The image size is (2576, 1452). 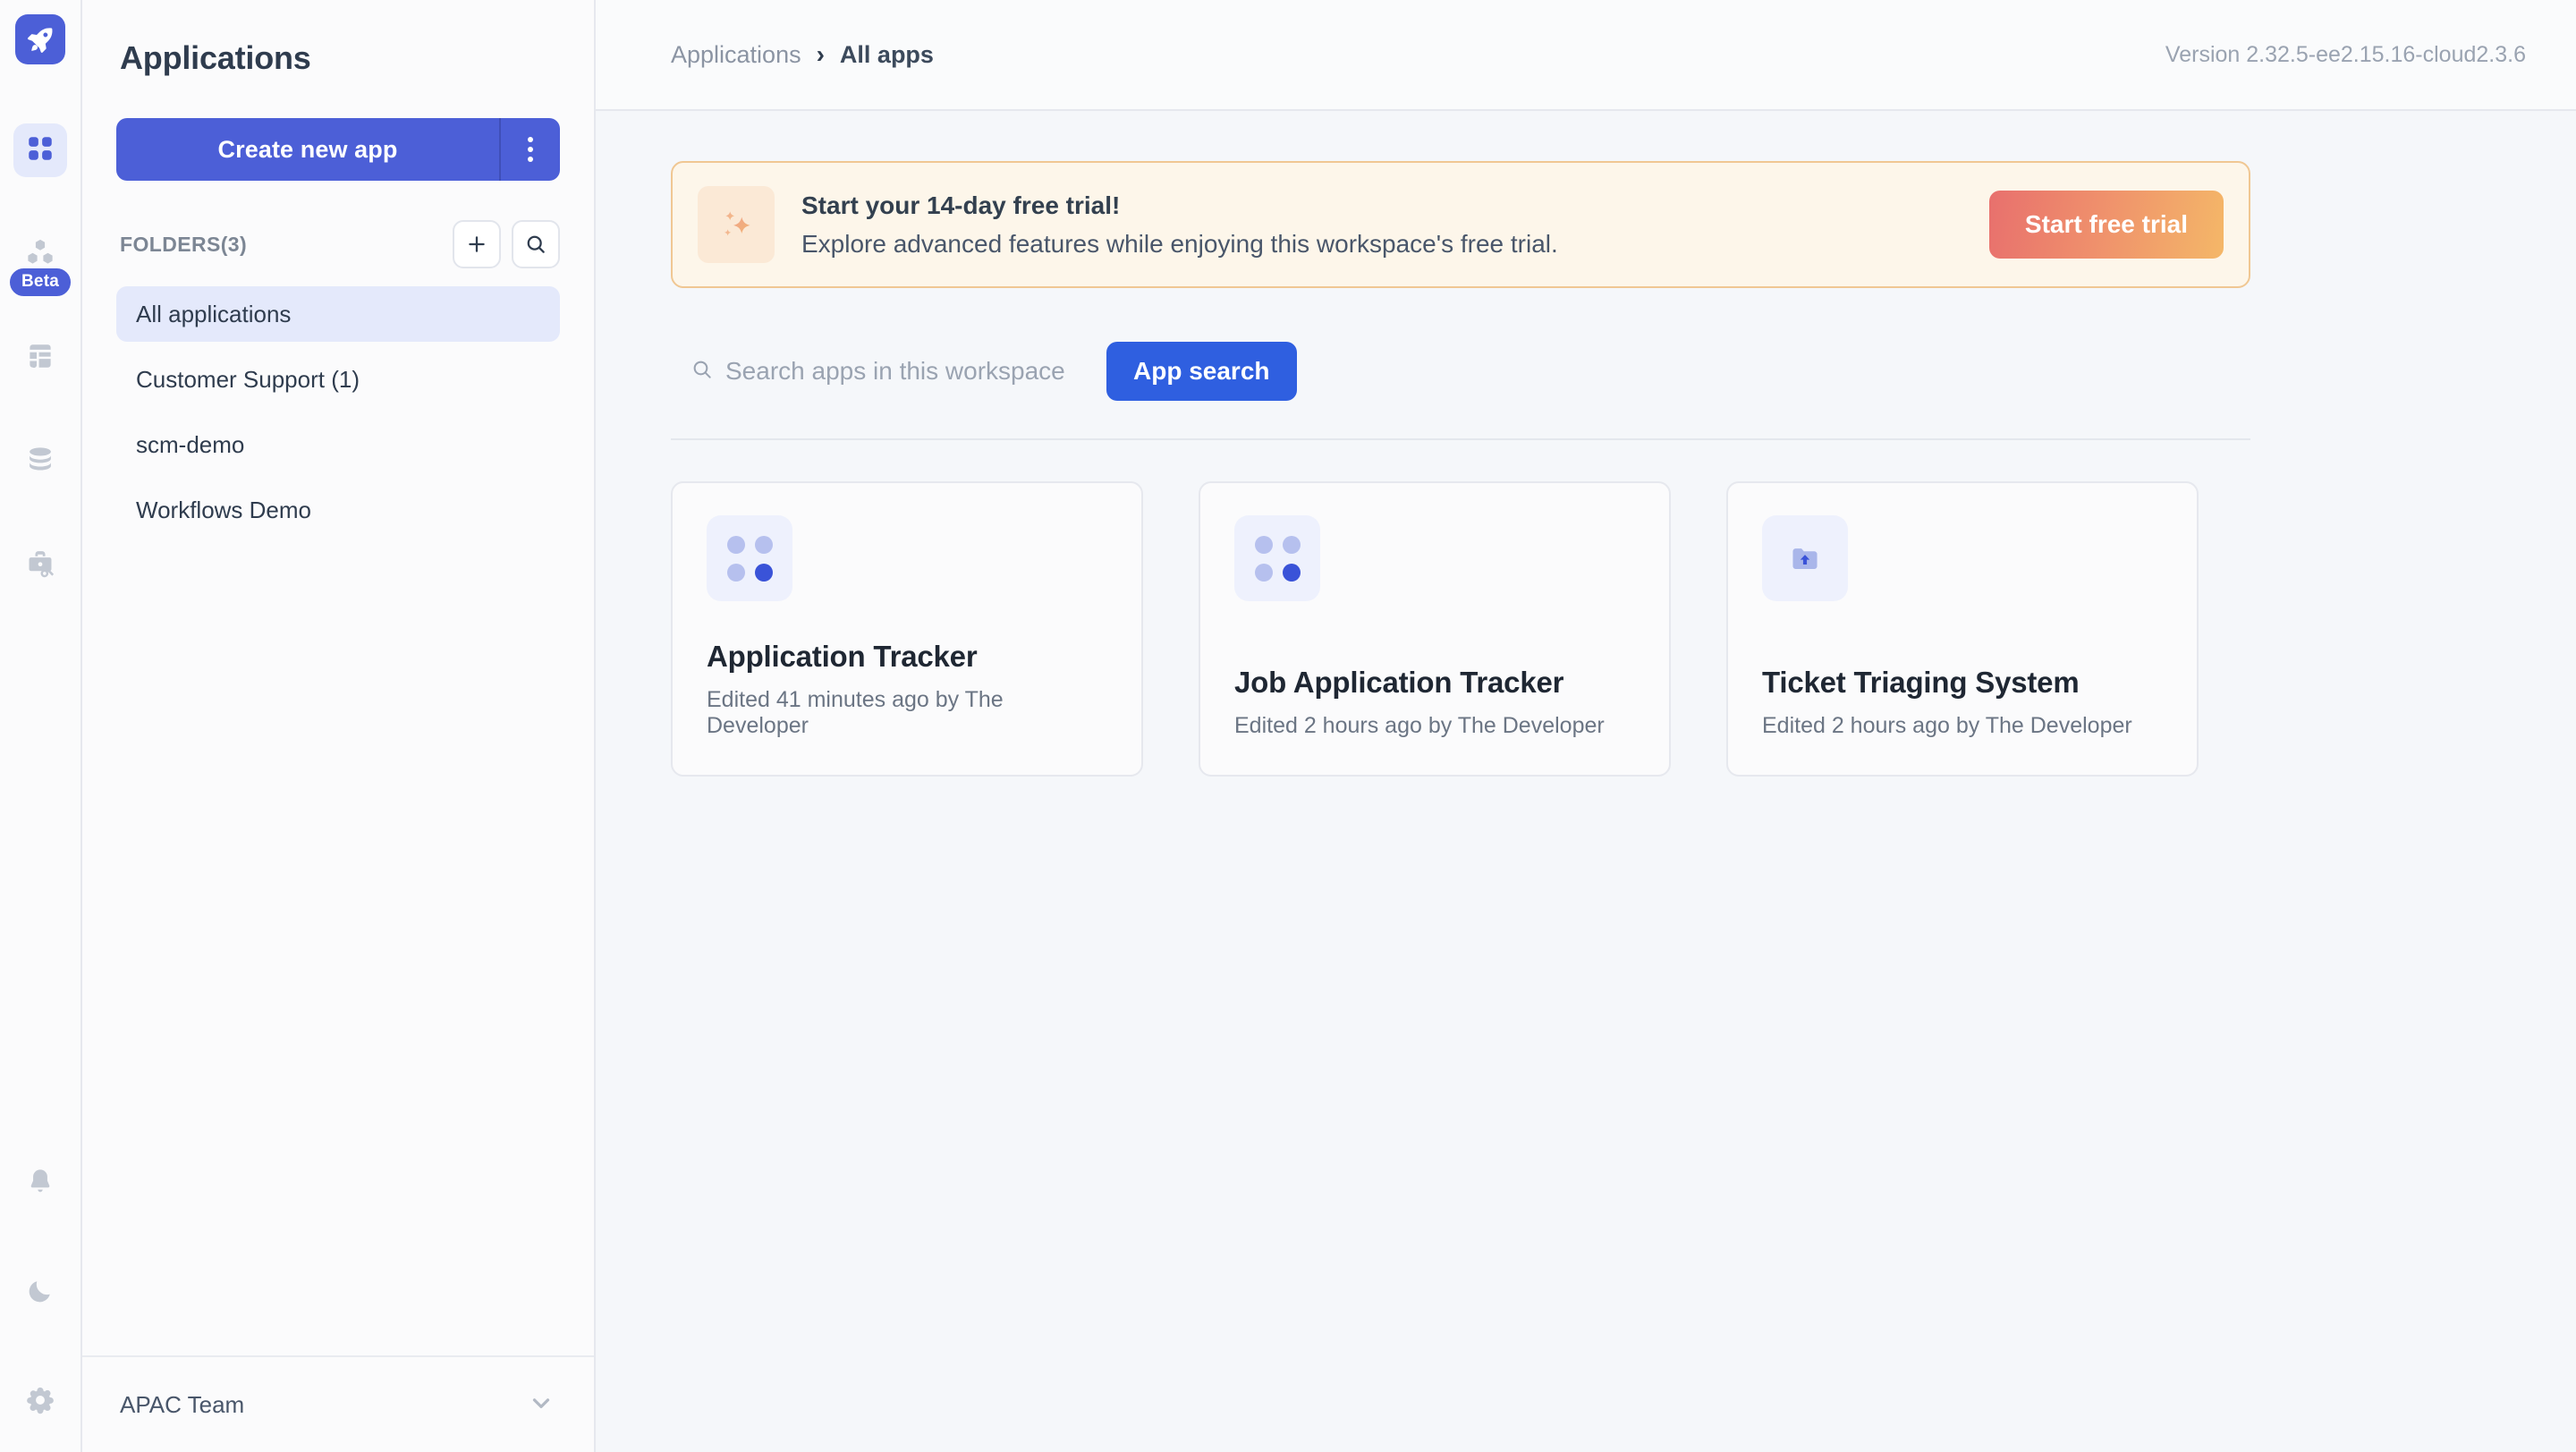 I want to click on dark-mode-toggle, so click(x=40, y=1293).